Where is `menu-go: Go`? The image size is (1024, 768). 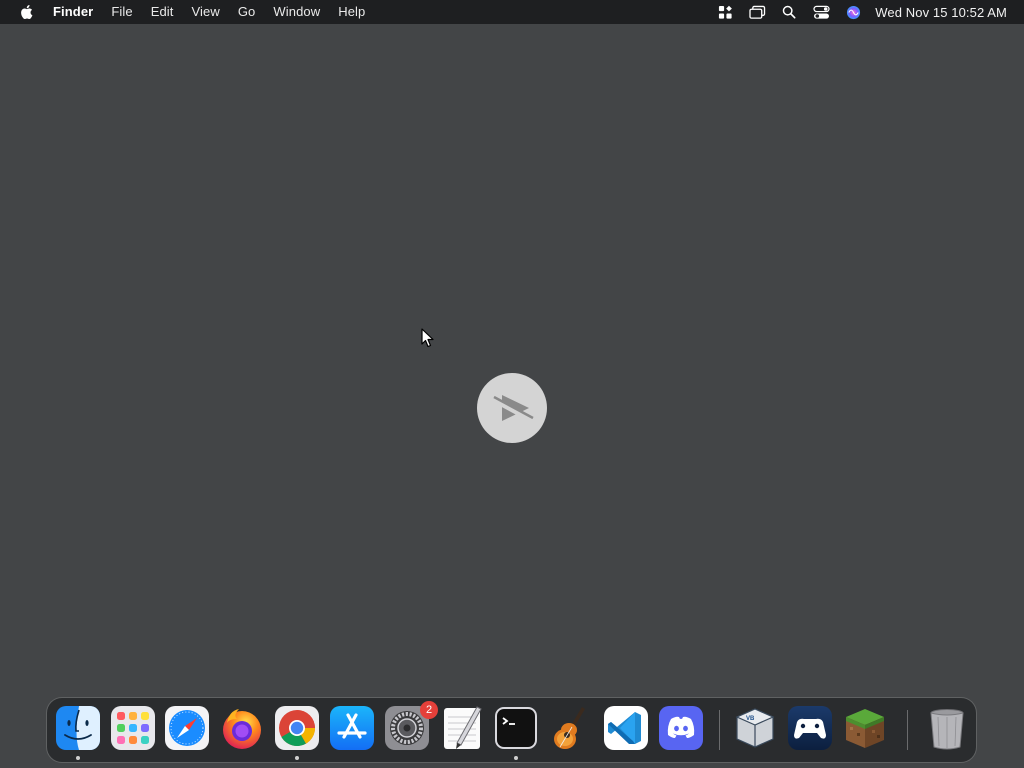
menu-go: Go is located at coordinates (247, 12).